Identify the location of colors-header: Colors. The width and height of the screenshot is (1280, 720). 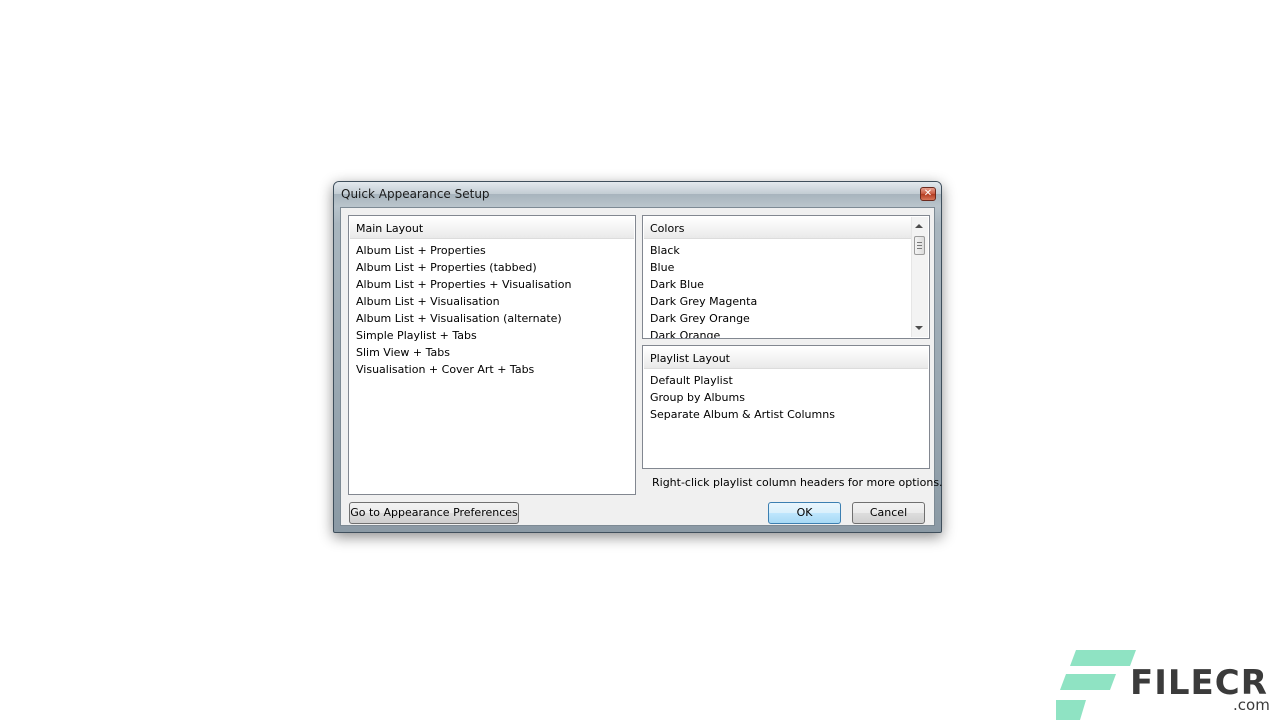
(777, 228).